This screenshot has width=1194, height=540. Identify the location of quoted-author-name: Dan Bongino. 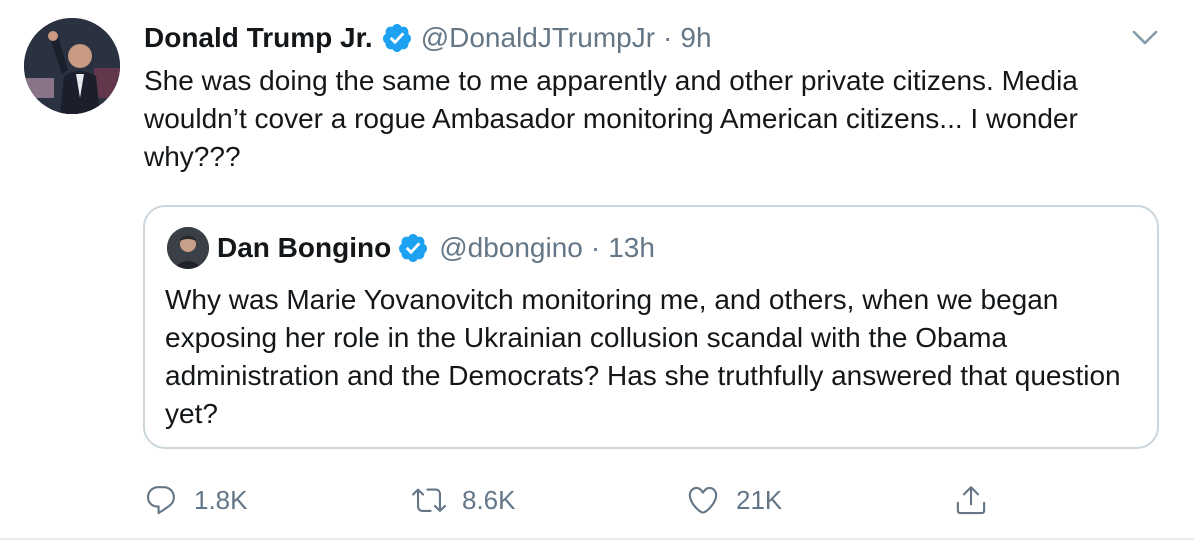
(304, 248).